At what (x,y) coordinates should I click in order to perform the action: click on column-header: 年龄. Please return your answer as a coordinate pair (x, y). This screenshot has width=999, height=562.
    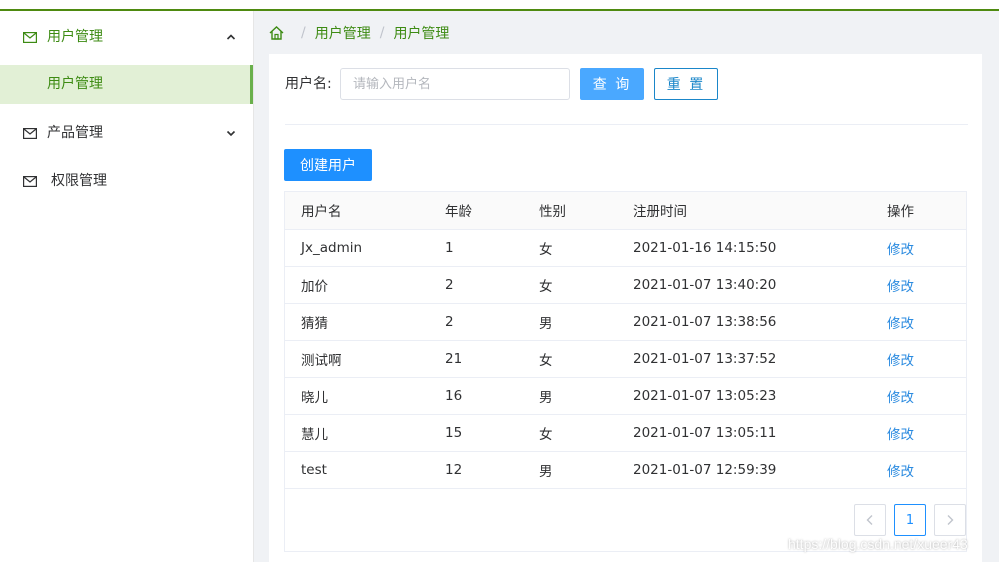
    Looking at the image, I should click on (476, 211).